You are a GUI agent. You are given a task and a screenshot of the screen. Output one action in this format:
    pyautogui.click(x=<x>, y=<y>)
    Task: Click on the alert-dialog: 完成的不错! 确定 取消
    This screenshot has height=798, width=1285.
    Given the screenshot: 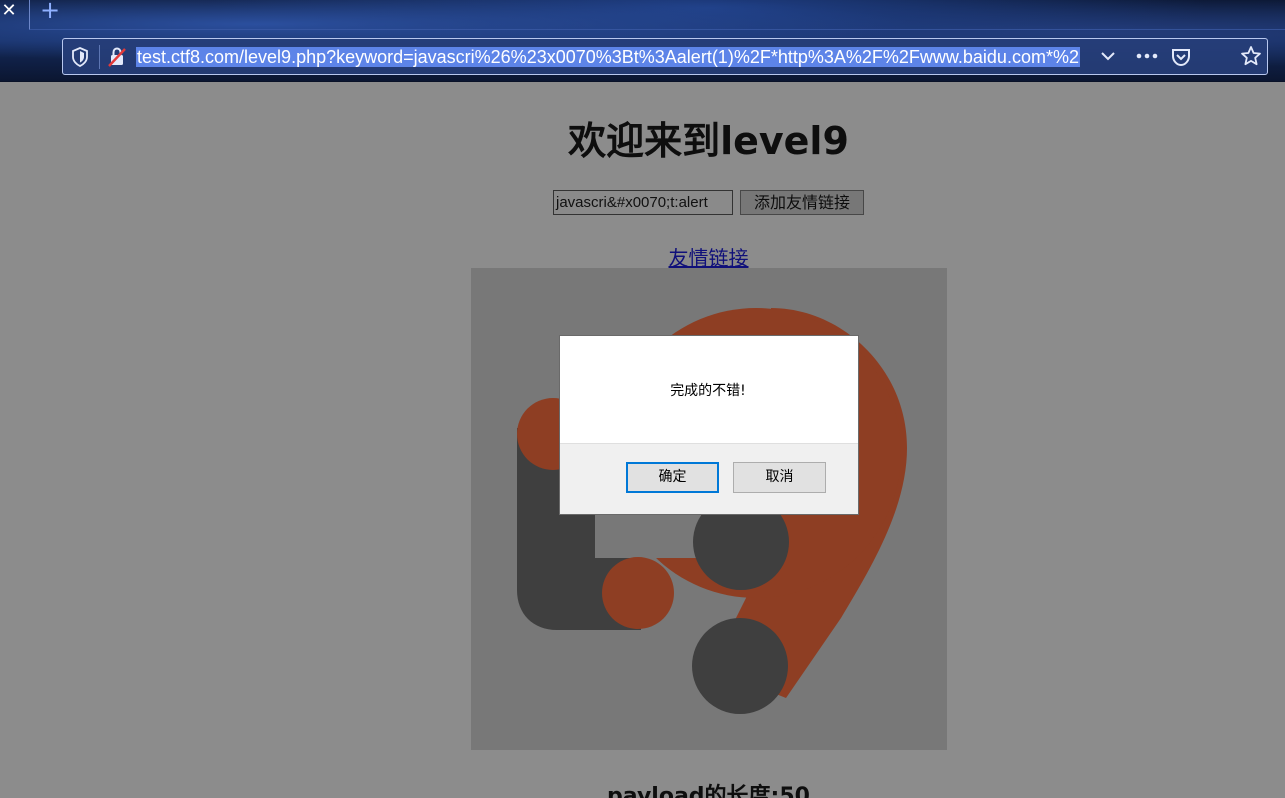 What is the action you would take?
    pyautogui.click(x=709, y=425)
    